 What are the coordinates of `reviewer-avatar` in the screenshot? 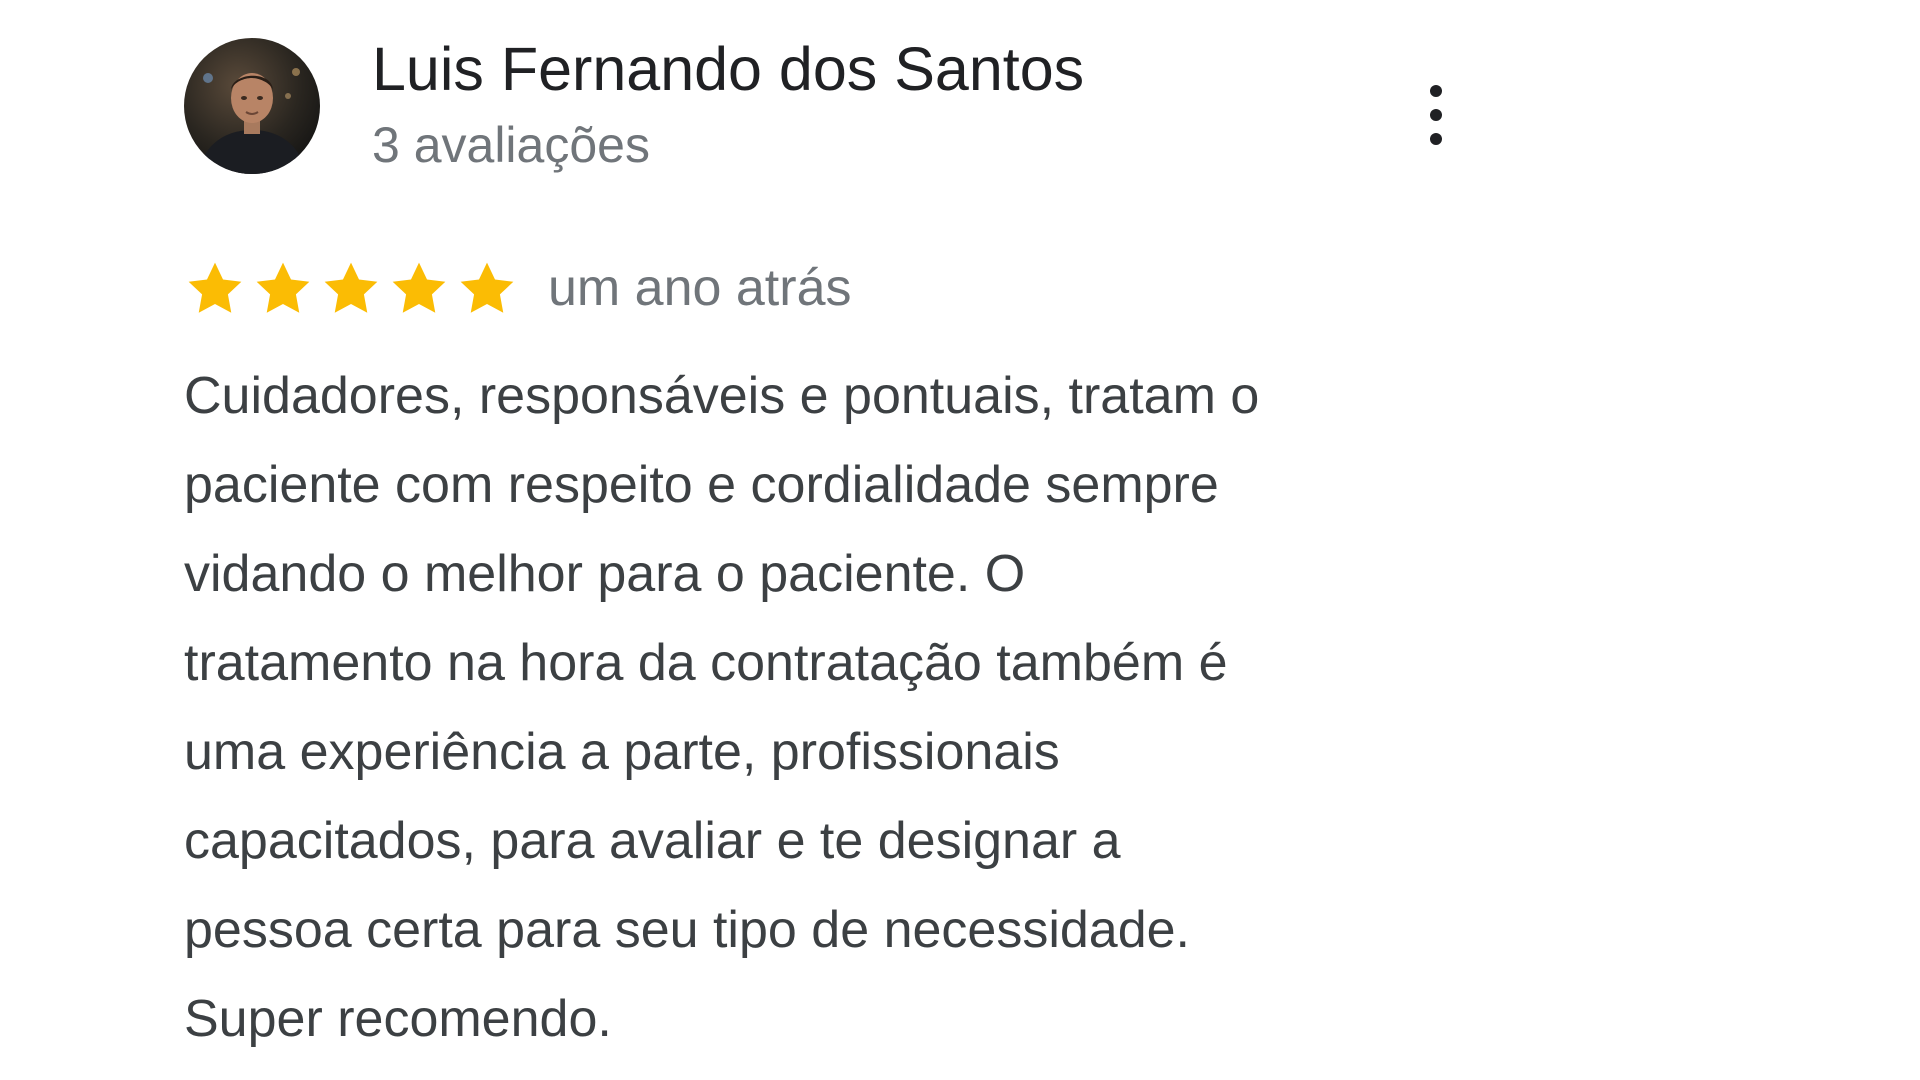 It's located at (252, 106).